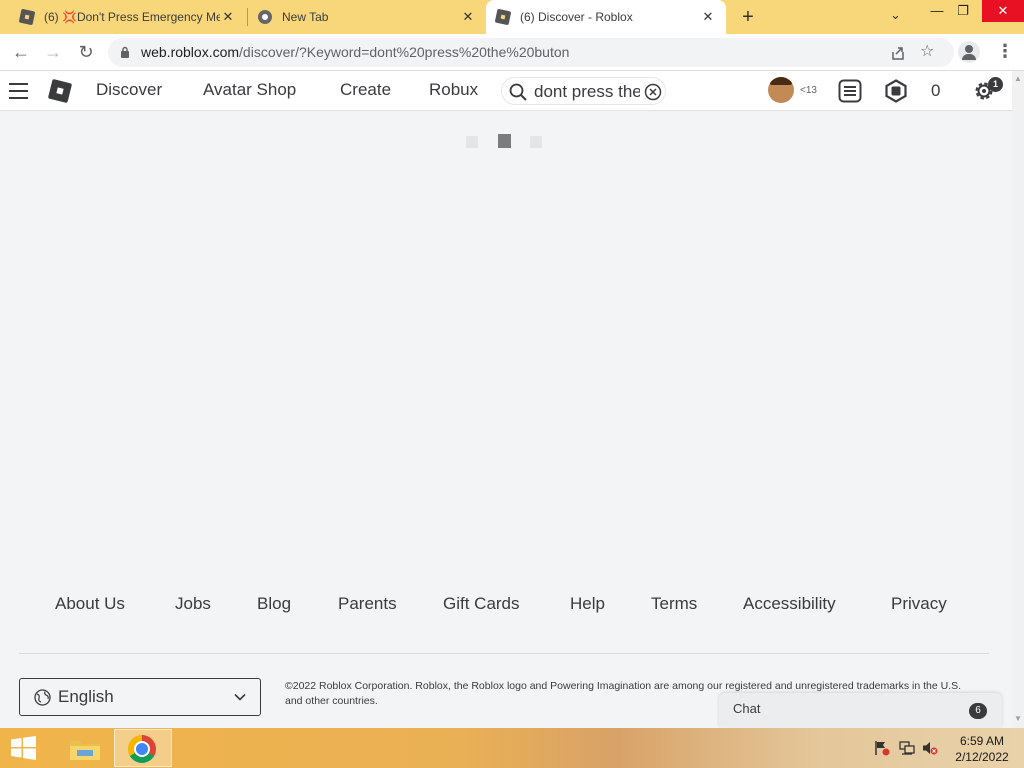 The width and height of the screenshot is (1024, 768). I want to click on network-icon, so click(907, 748).